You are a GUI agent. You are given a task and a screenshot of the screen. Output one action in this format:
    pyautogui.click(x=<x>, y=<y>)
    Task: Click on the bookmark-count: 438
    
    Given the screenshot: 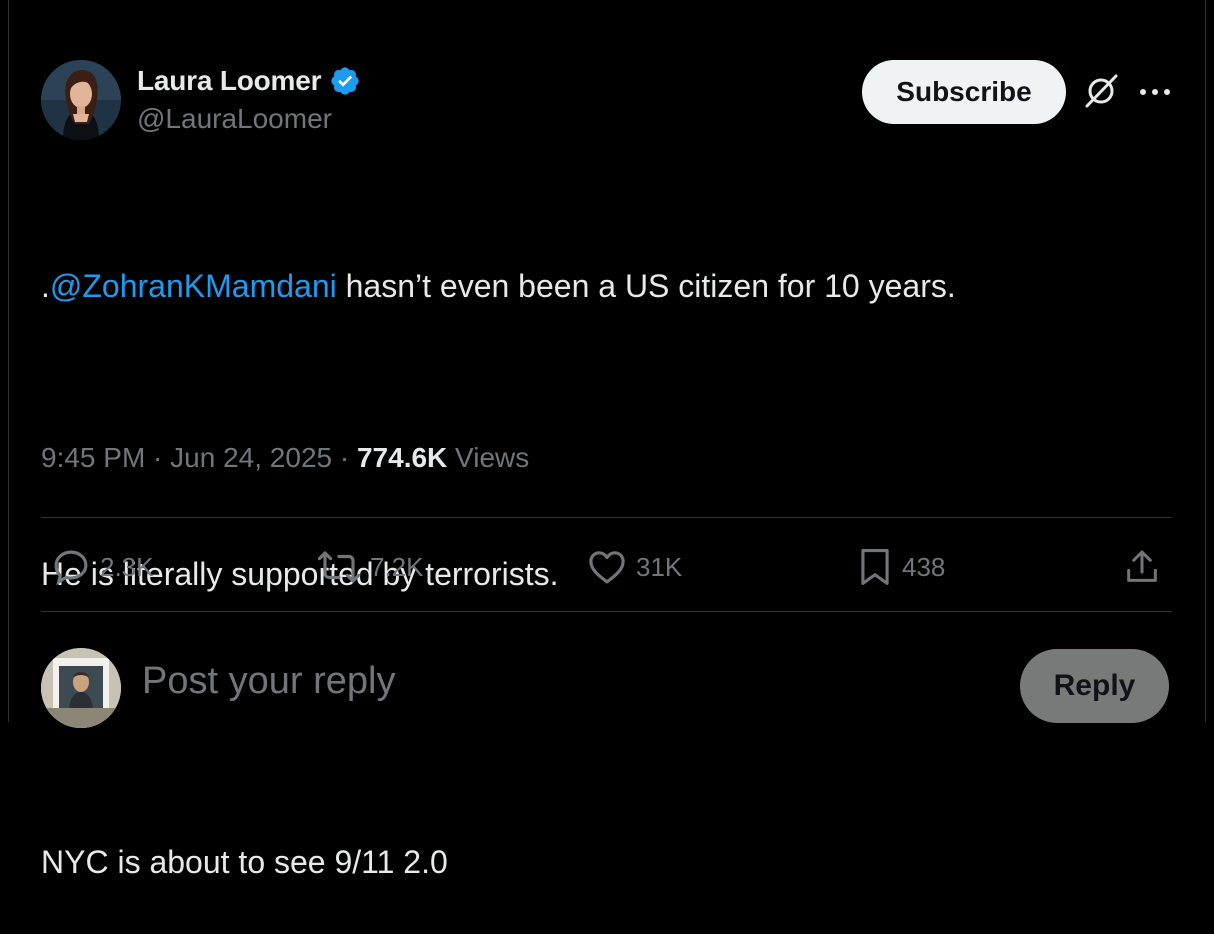 What is the action you would take?
    pyautogui.click(x=924, y=566)
    